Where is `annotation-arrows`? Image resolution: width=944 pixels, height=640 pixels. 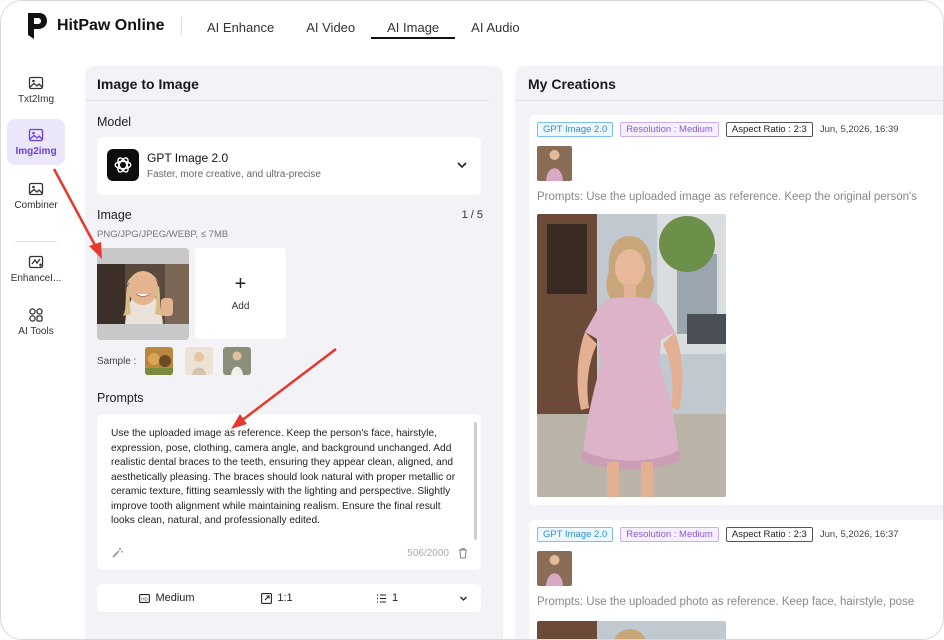
annotation-arrows is located at coordinates (194, 298).